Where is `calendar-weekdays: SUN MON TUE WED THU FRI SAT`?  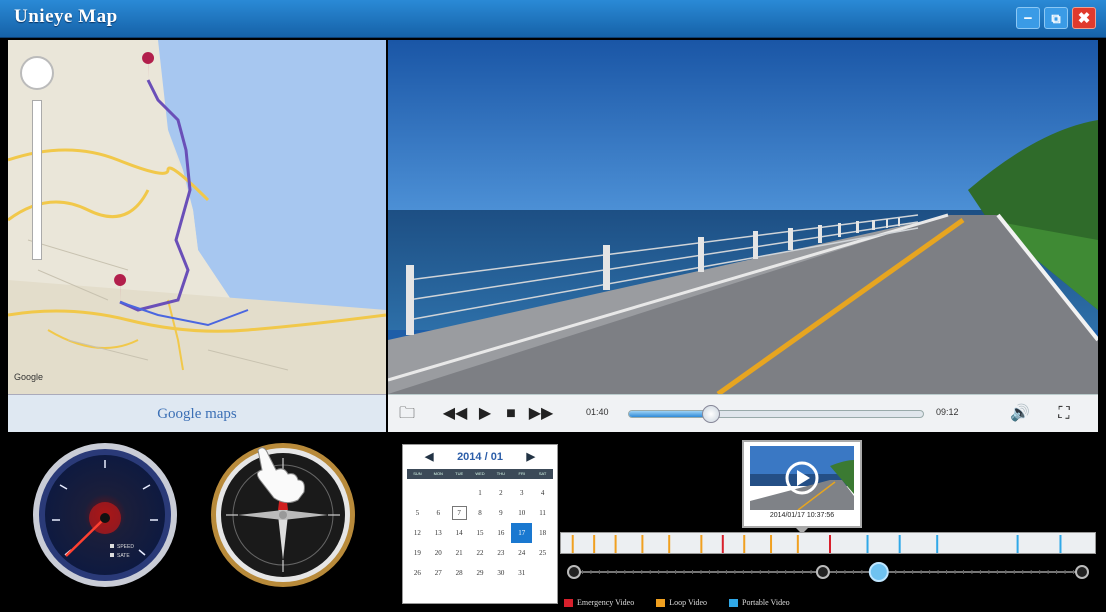
calendar-weekdays: SUN MON TUE WED THU FRI SAT is located at coordinates (480, 474).